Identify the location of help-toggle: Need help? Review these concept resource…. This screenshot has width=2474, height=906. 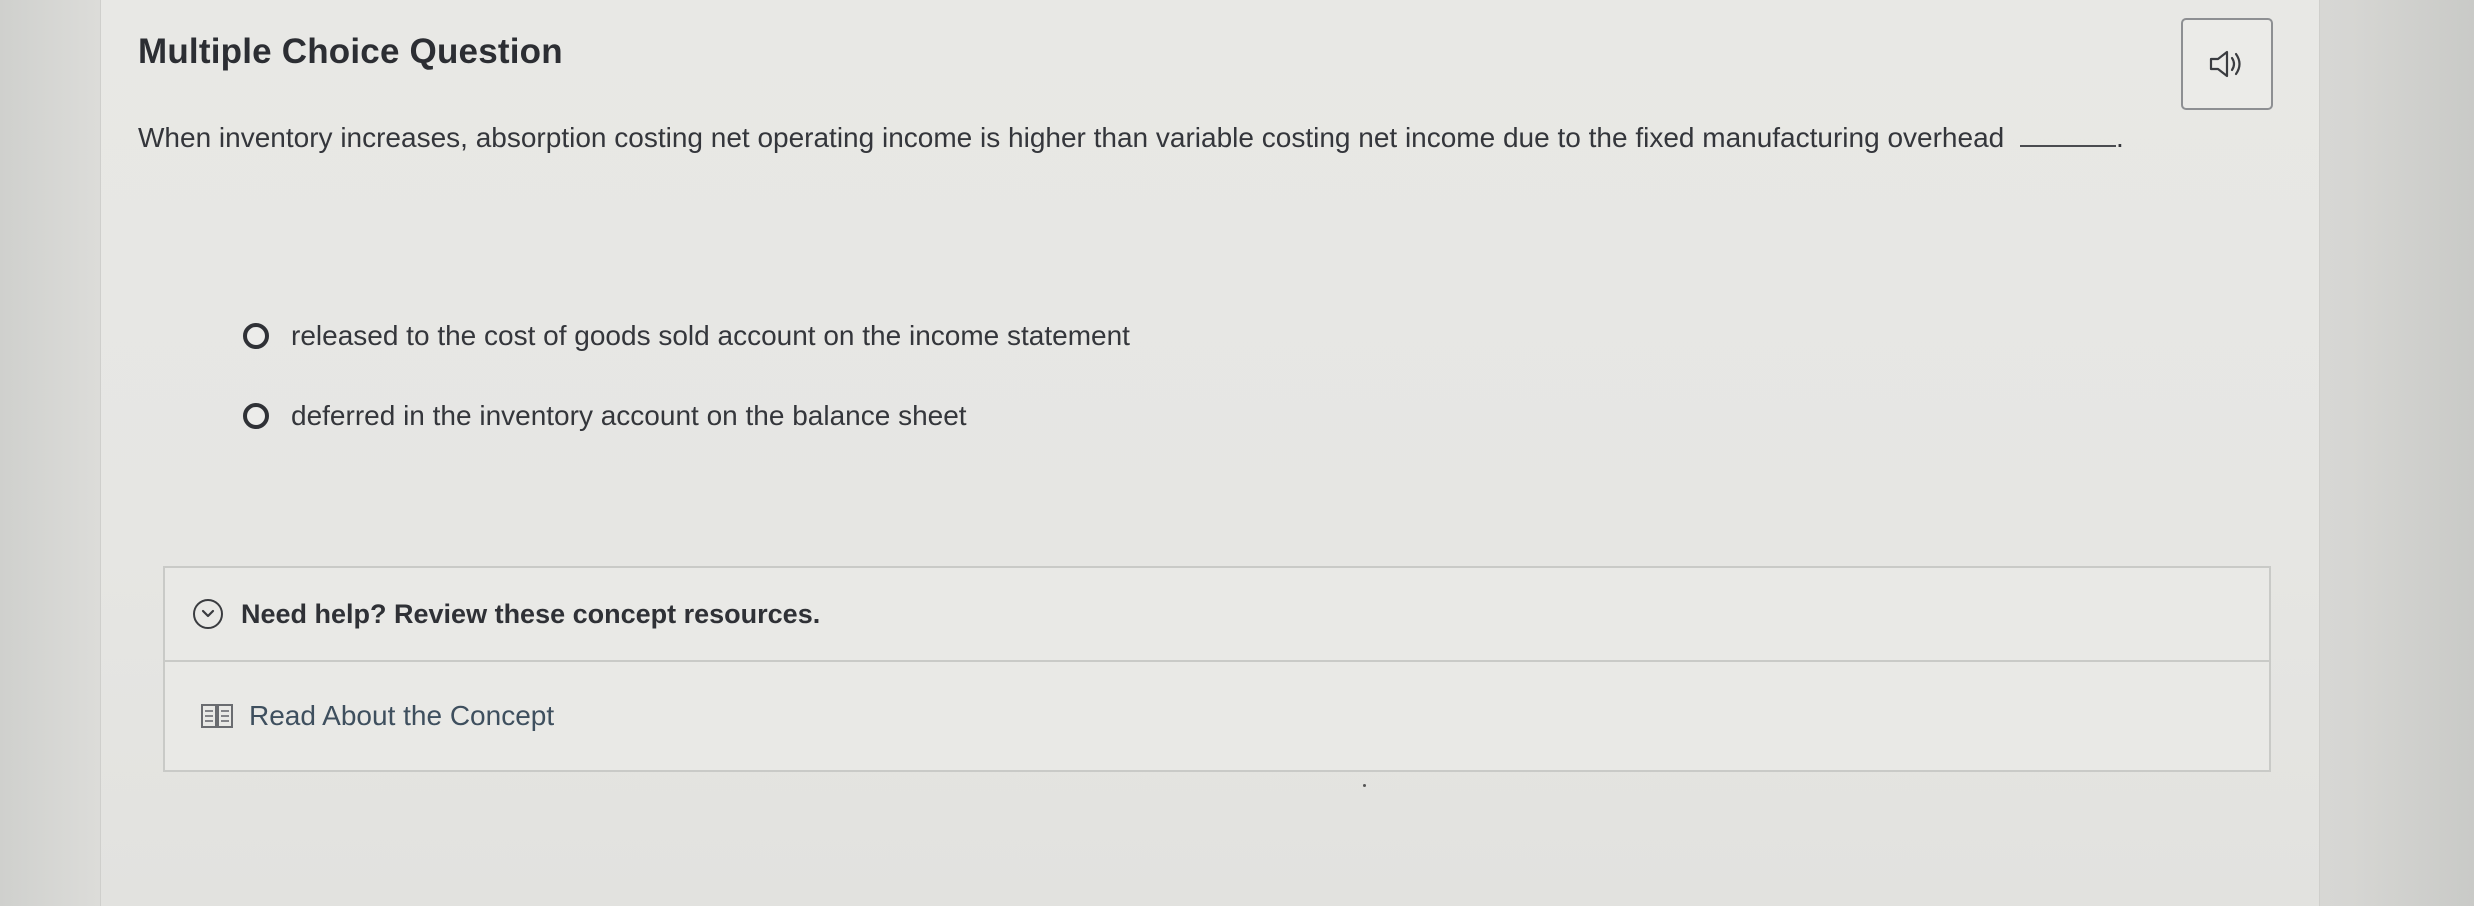
(1217, 615).